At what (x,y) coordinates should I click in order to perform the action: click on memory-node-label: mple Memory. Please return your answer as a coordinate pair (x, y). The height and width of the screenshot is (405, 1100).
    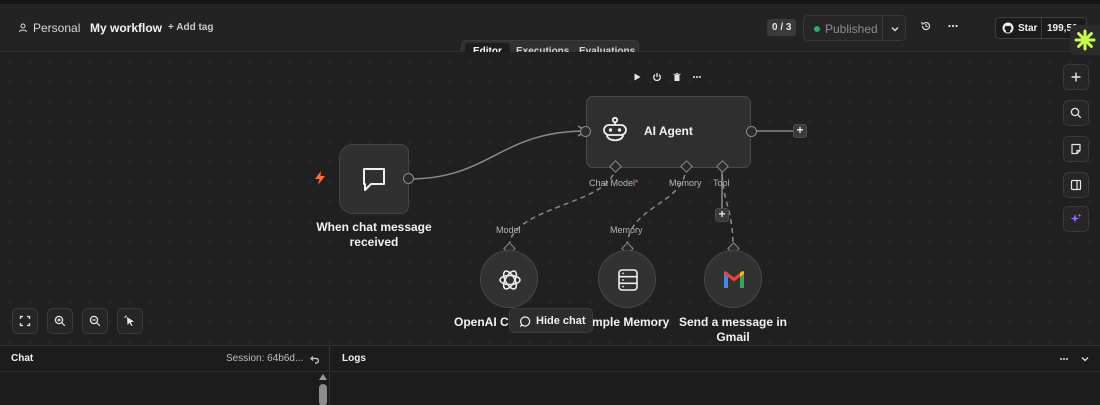
    Looking at the image, I should click on (631, 322).